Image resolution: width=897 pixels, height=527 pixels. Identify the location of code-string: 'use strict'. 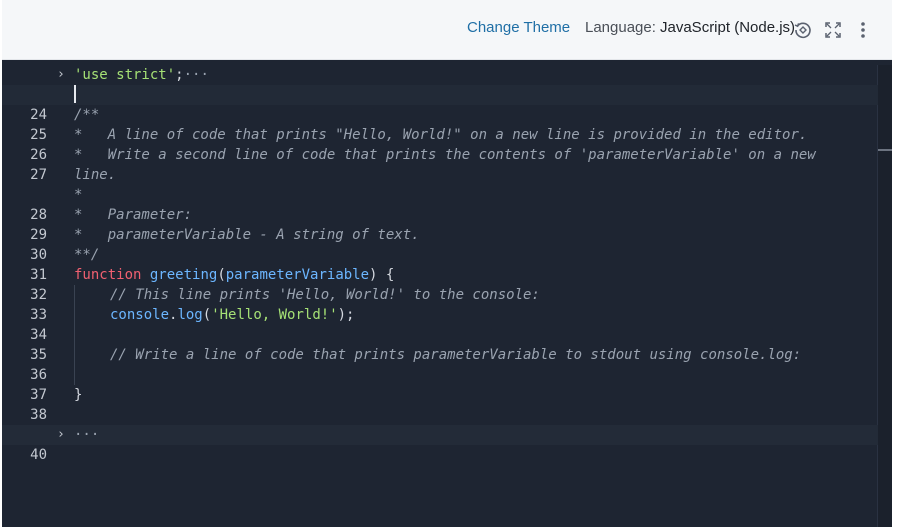
(125, 75).